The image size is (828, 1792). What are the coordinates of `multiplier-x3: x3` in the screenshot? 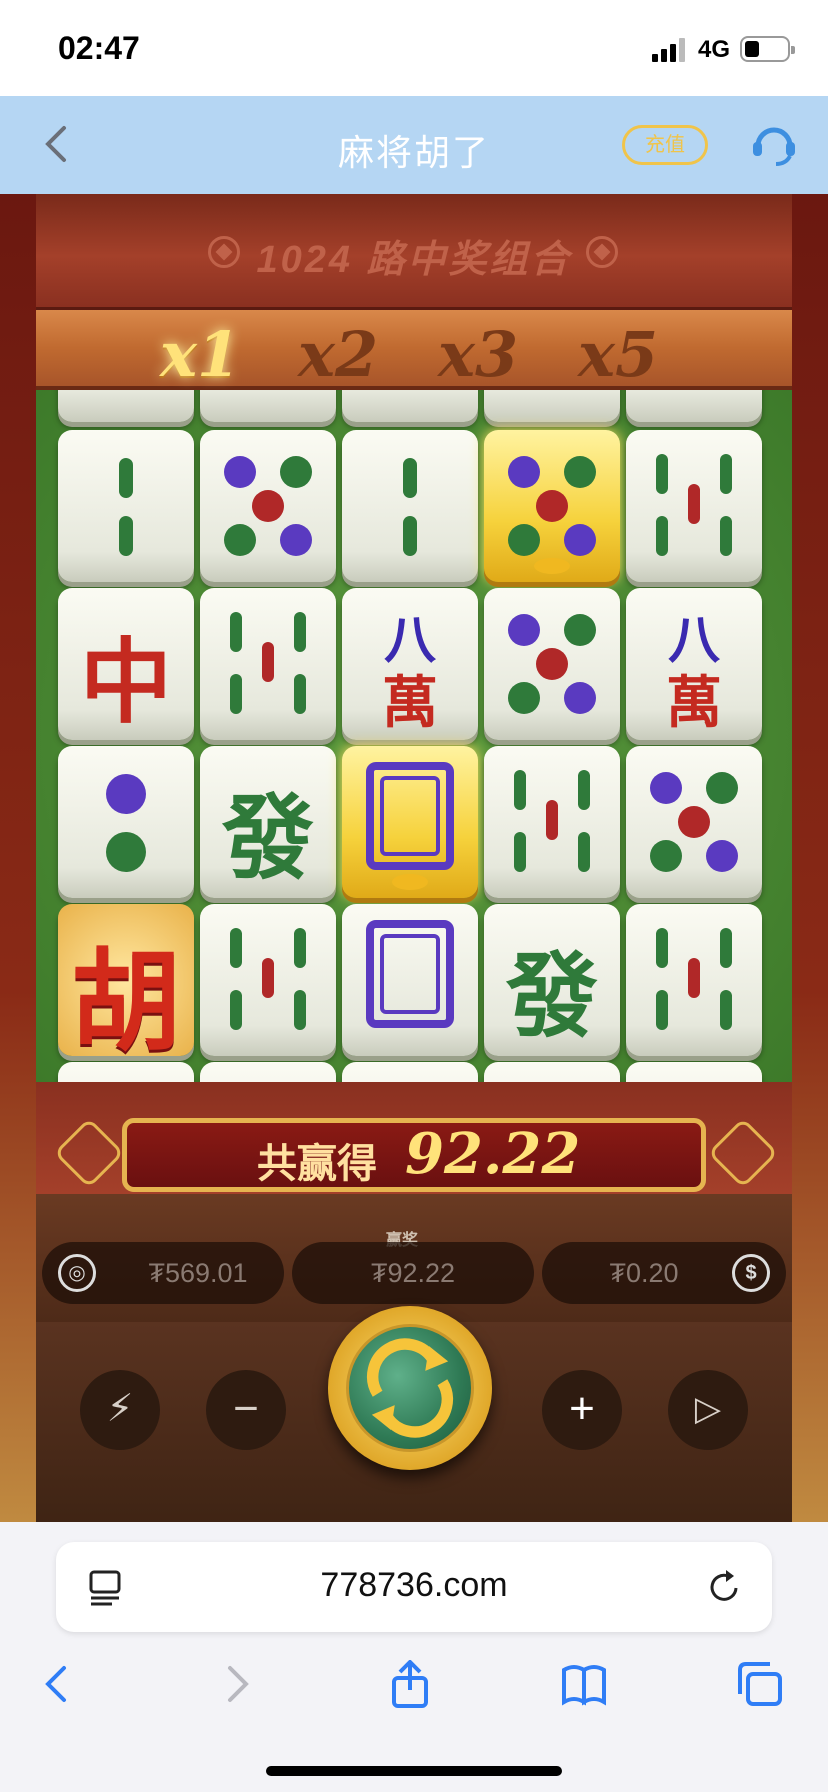 It's located at (478, 354).